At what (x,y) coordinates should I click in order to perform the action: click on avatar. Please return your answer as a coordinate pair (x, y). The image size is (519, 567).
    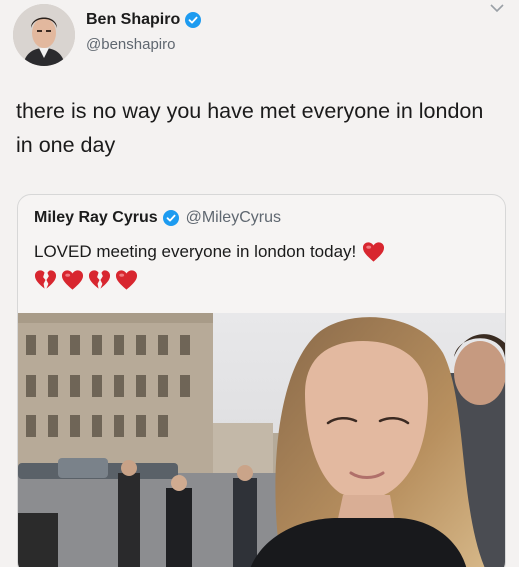
    Looking at the image, I should click on (44, 35).